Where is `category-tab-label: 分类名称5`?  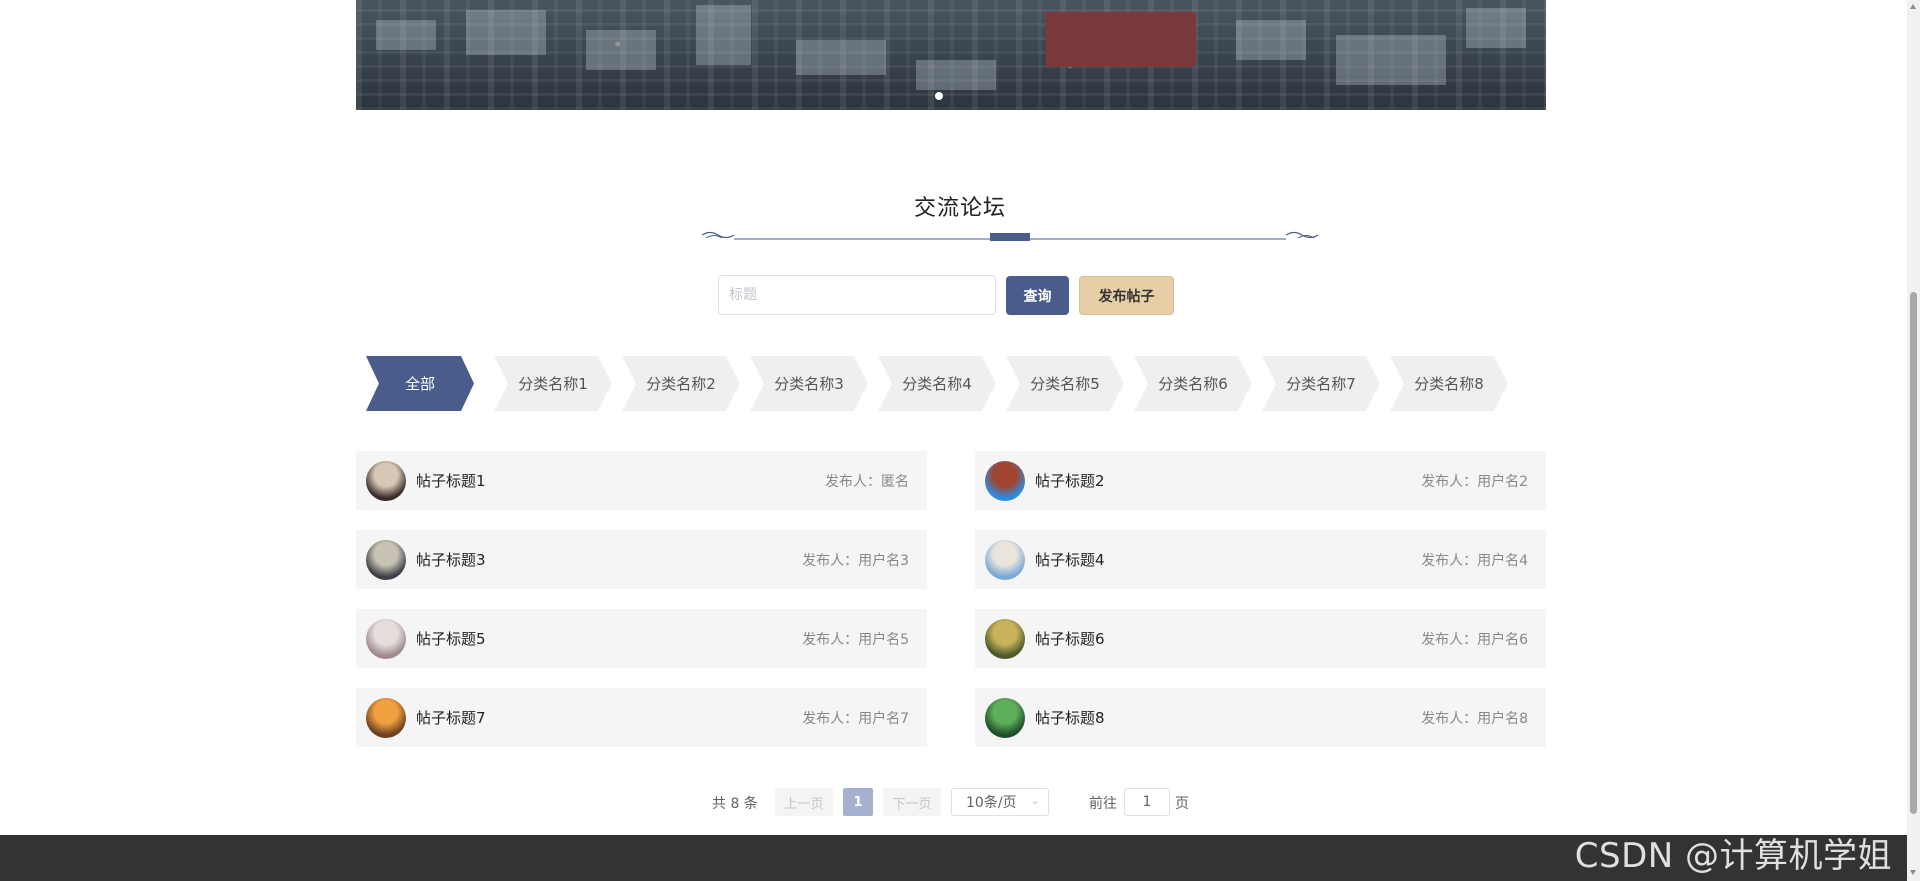 category-tab-label: 分类名称5 is located at coordinates (1065, 384).